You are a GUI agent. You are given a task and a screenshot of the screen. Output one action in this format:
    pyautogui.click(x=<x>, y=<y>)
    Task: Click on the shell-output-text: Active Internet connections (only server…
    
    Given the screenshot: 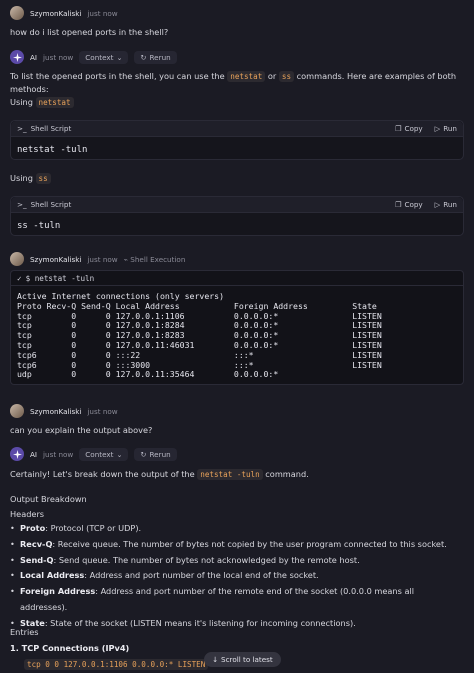 What is the action you would take?
    pyautogui.click(x=199, y=335)
    